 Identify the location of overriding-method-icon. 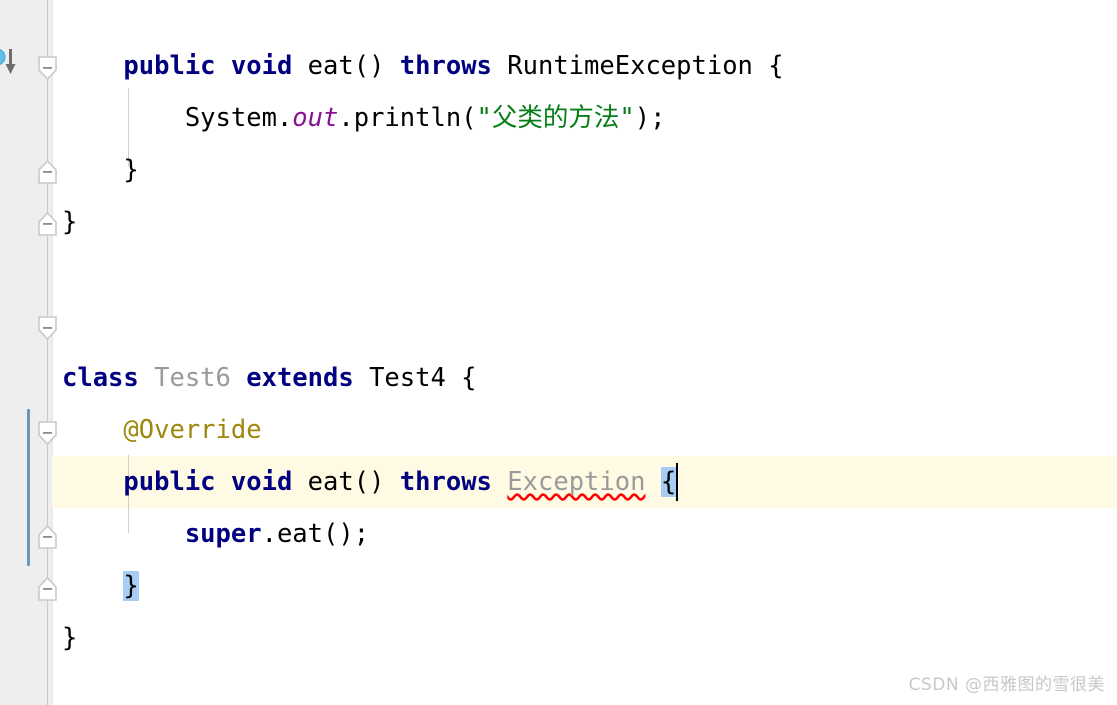
(10, 63).